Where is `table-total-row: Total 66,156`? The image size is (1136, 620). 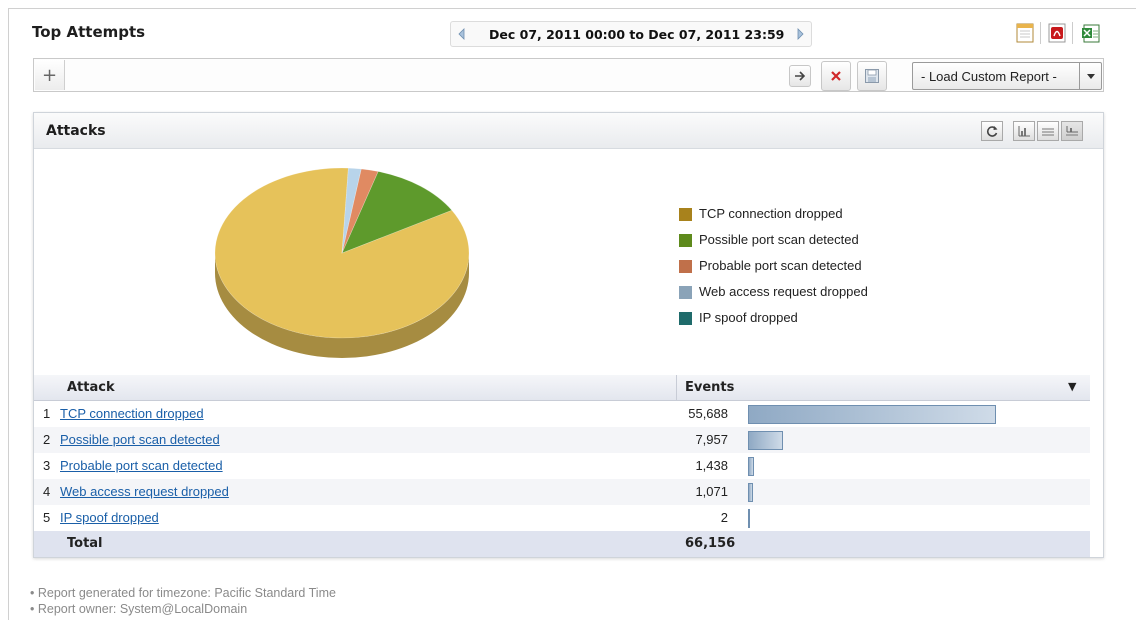
table-total-row: Total 66,156 is located at coordinates (562, 544).